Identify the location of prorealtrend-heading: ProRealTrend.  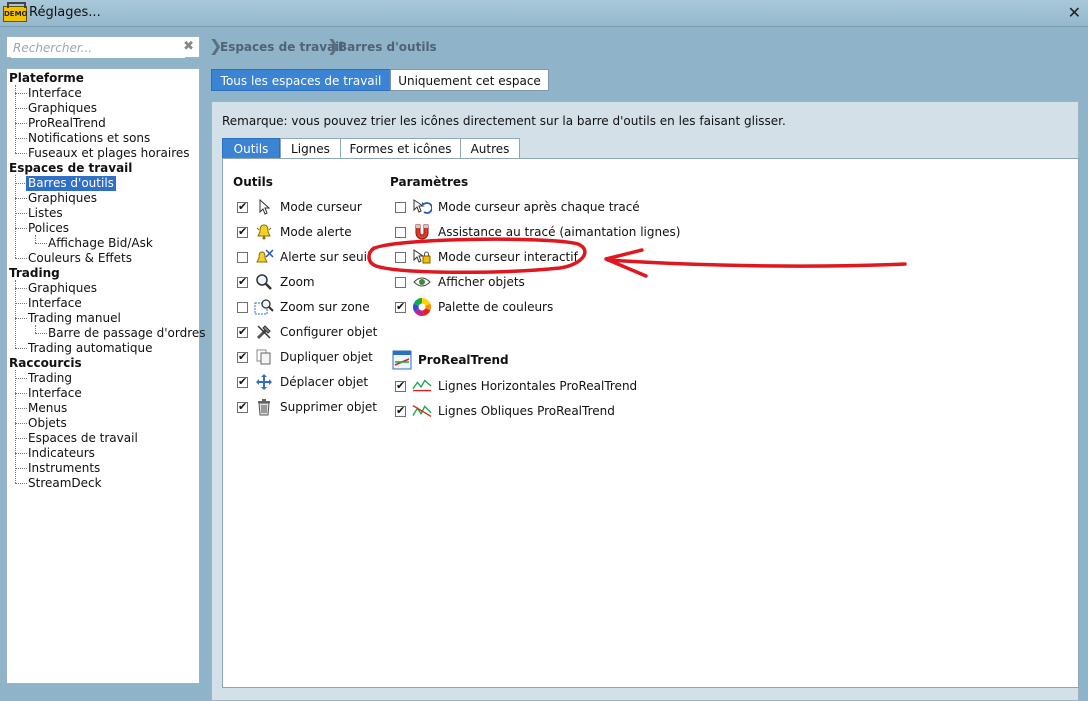
(463, 360).